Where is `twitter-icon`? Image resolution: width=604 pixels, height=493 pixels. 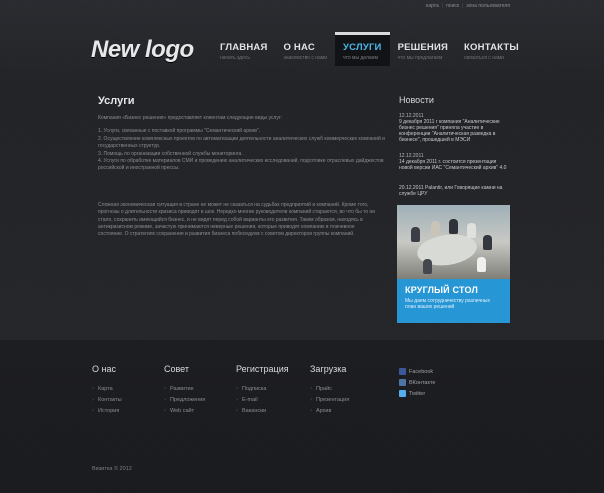
twitter-icon is located at coordinates (402, 393).